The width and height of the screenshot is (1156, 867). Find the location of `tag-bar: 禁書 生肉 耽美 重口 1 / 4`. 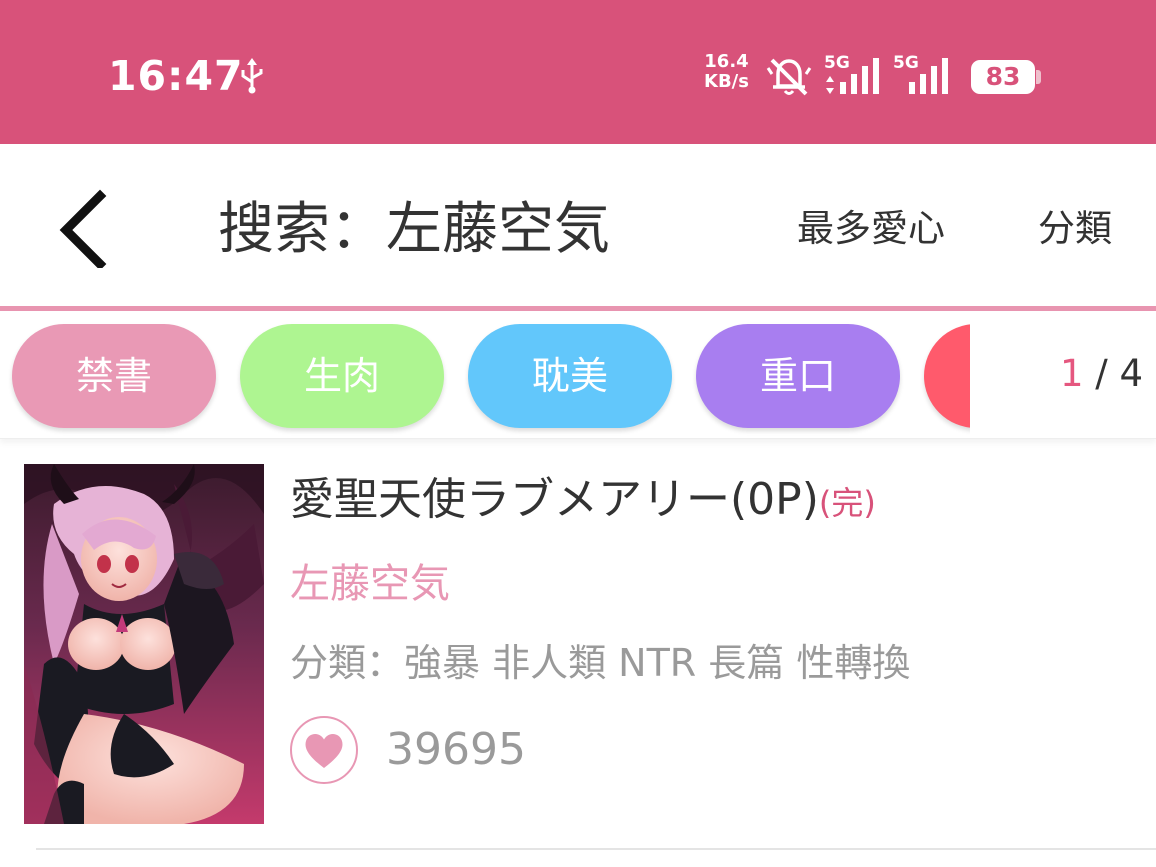

tag-bar: 禁書 生肉 耽美 重口 1 / 4 is located at coordinates (578, 375).